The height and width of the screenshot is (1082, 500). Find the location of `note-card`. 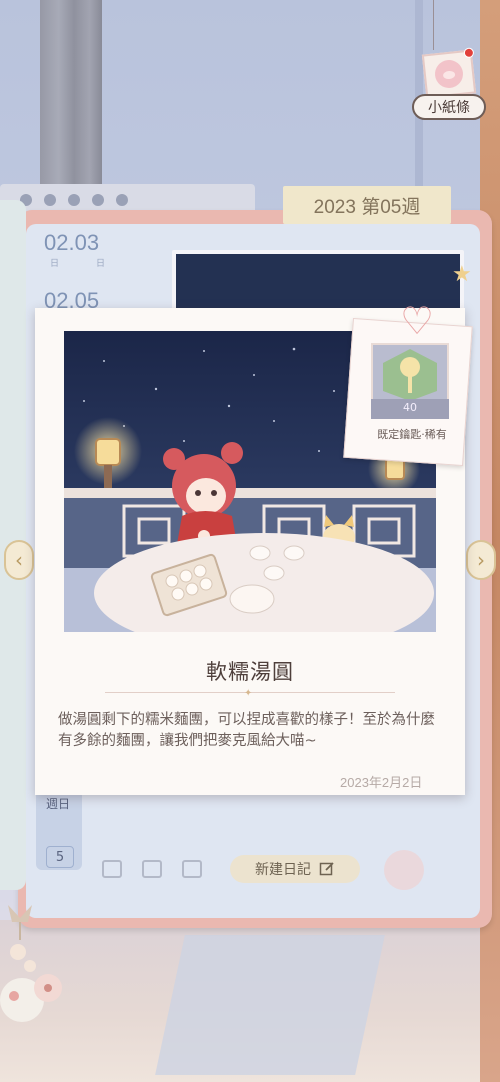

note-card is located at coordinates (449, 73).